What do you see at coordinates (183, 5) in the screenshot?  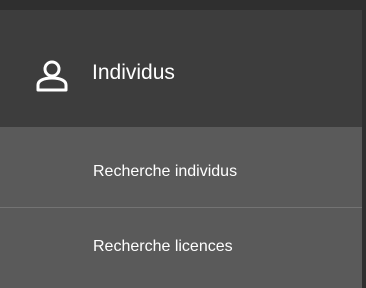 I see `top-strip` at bounding box center [183, 5].